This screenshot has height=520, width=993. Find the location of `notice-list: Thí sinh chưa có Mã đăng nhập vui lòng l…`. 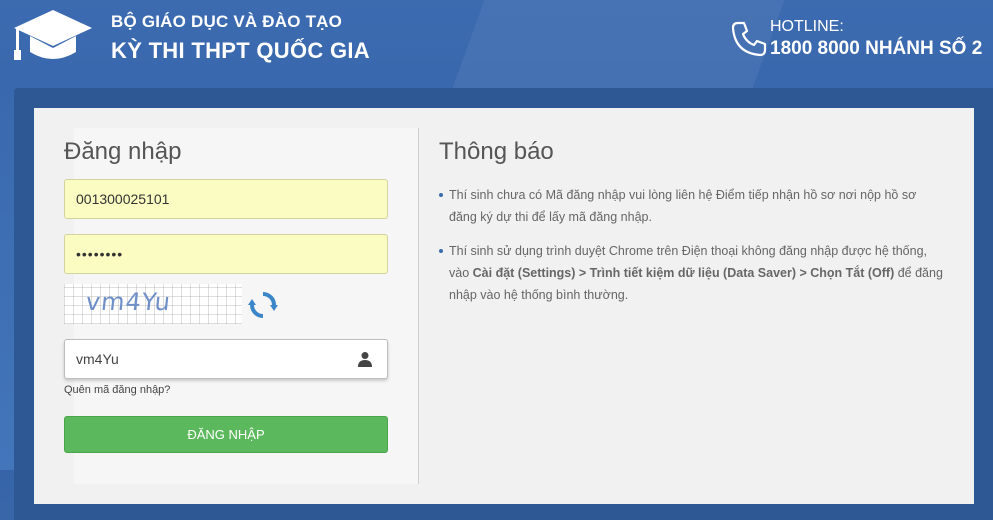

notice-list: Thí sinh chưa có Mã đăng nhập vui lòng l… is located at coordinates (691, 251).